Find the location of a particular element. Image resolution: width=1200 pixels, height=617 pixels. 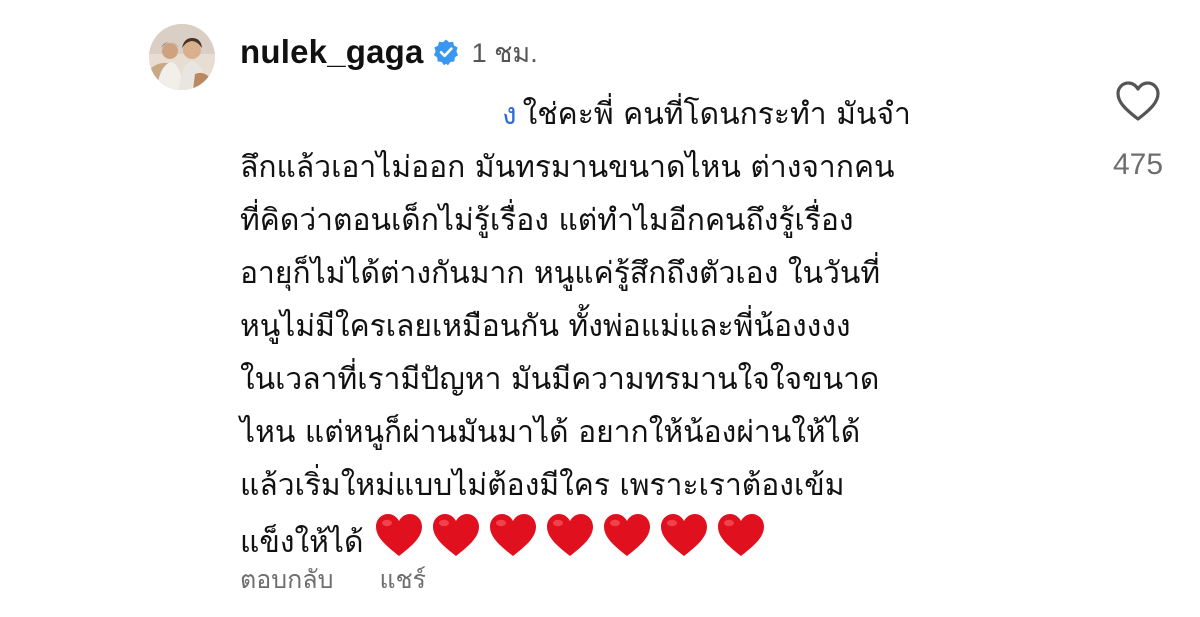

avatar is located at coordinates (182, 57).